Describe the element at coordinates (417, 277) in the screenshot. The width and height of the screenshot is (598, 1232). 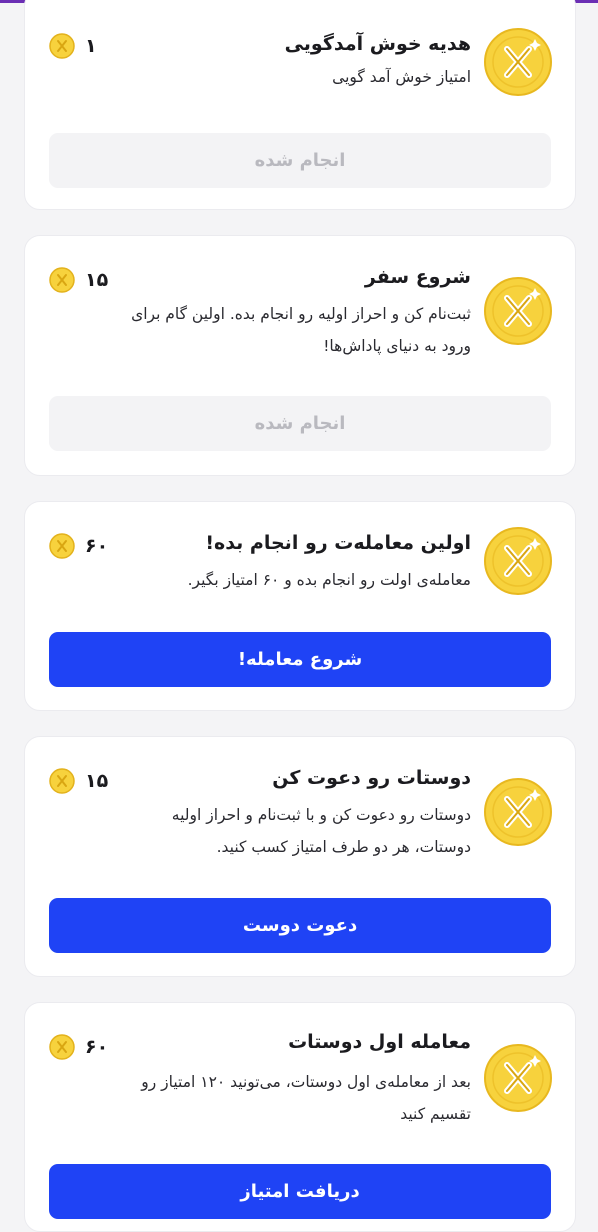
I see `task-title: شروع سفر` at that location.